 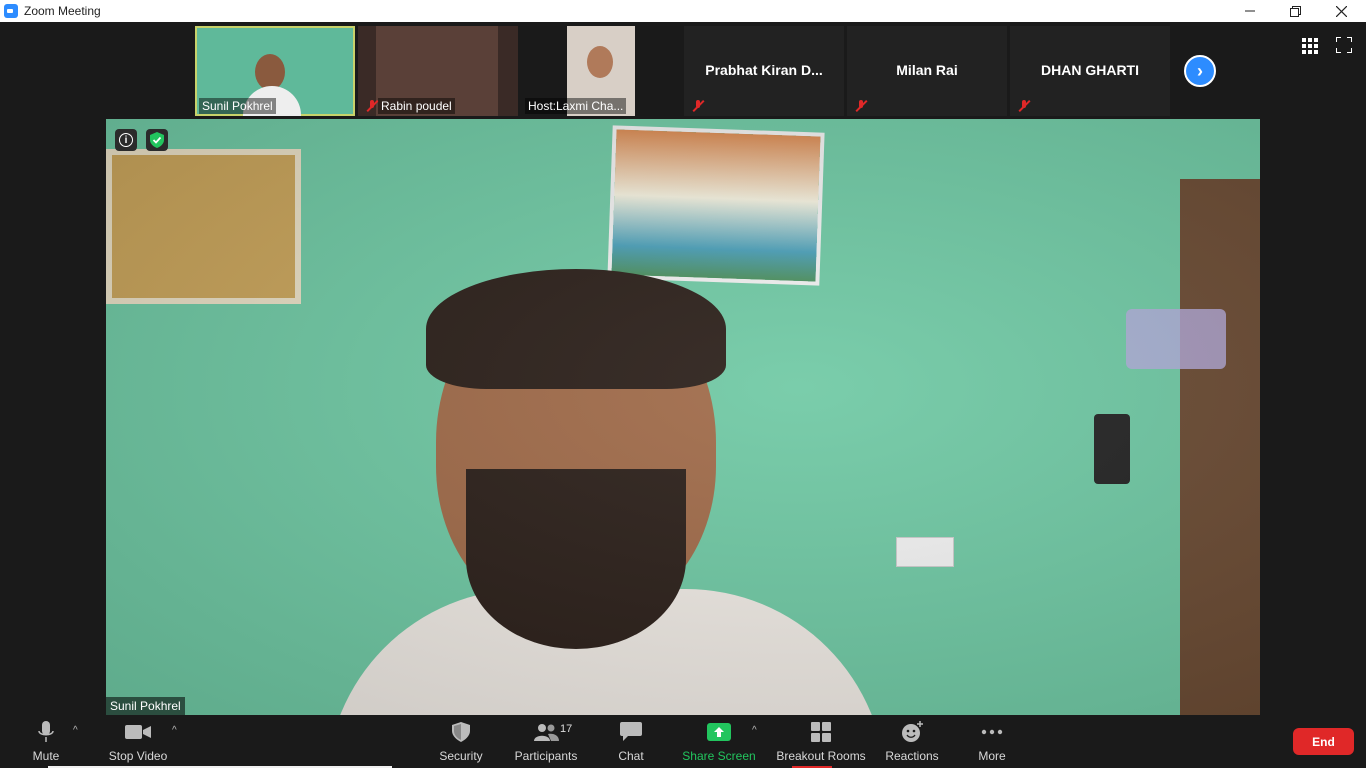 I want to click on next-page-button: ›, so click(x=1200, y=71).